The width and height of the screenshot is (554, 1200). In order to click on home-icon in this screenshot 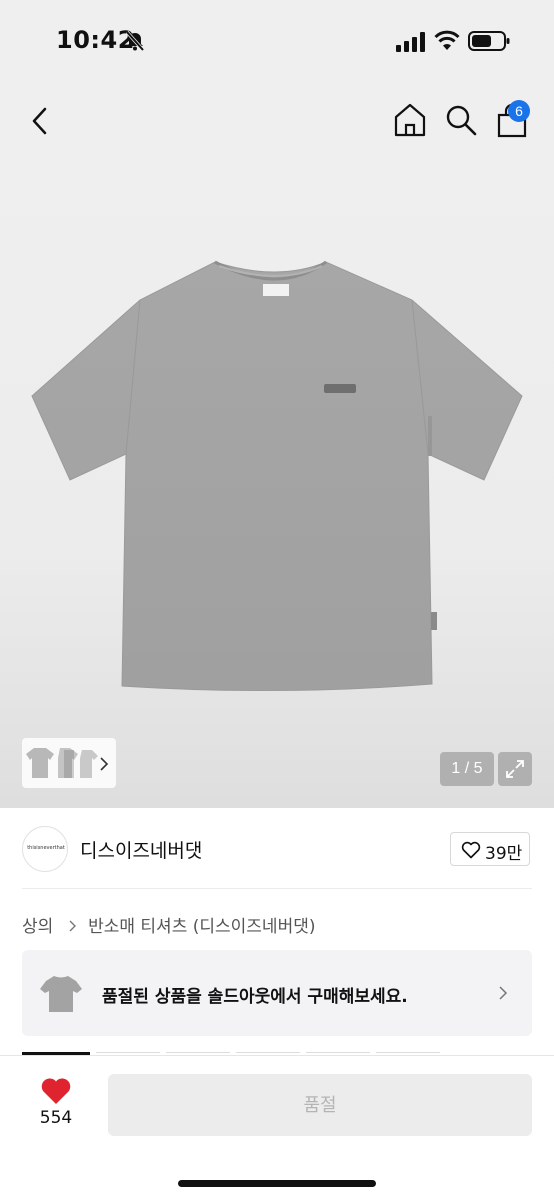, I will do `click(410, 120)`.